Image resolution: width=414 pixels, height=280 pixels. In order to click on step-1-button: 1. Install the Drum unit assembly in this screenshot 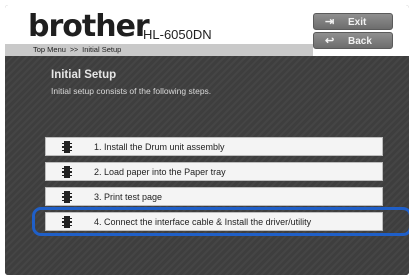, I will do `click(214, 146)`.